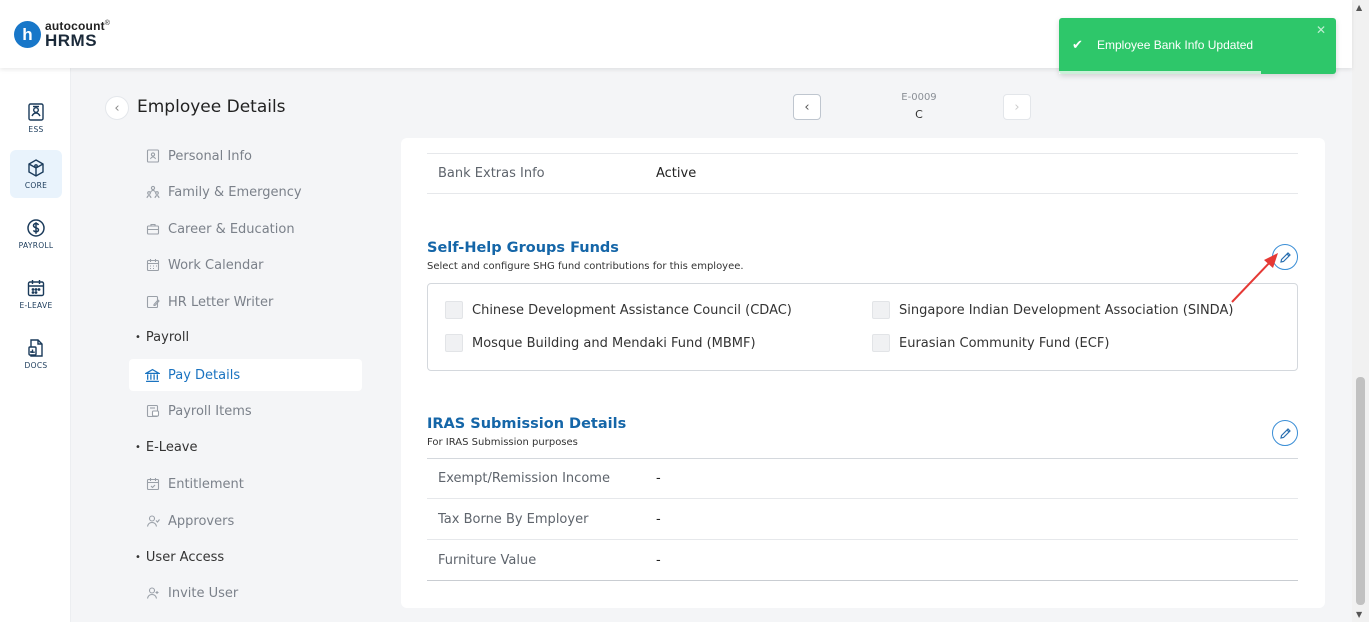 Image resolution: width=1369 pixels, height=622 pixels. Describe the element at coordinates (36, 245) in the screenshot. I see `rail-label: PAYROLL` at that location.